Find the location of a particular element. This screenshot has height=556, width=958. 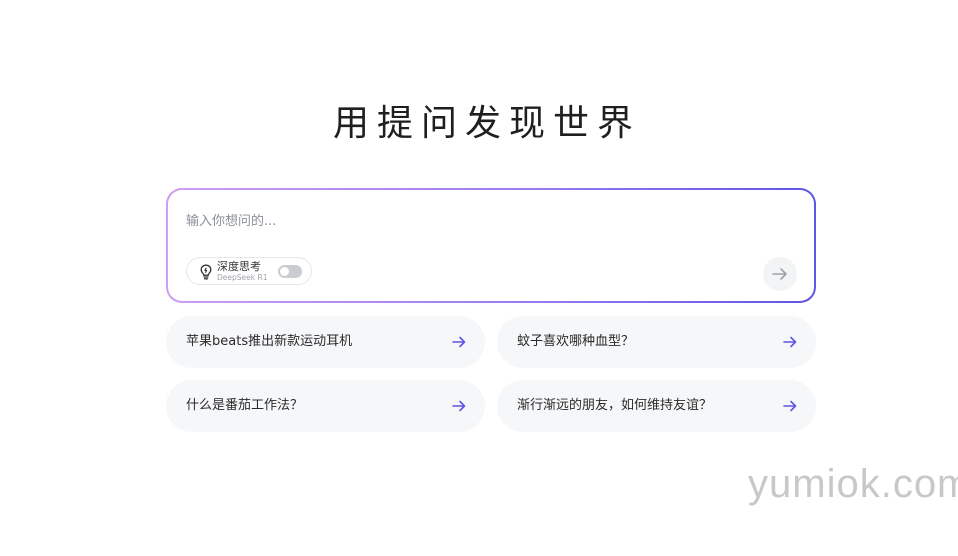

send-button is located at coordinates (780, 274).